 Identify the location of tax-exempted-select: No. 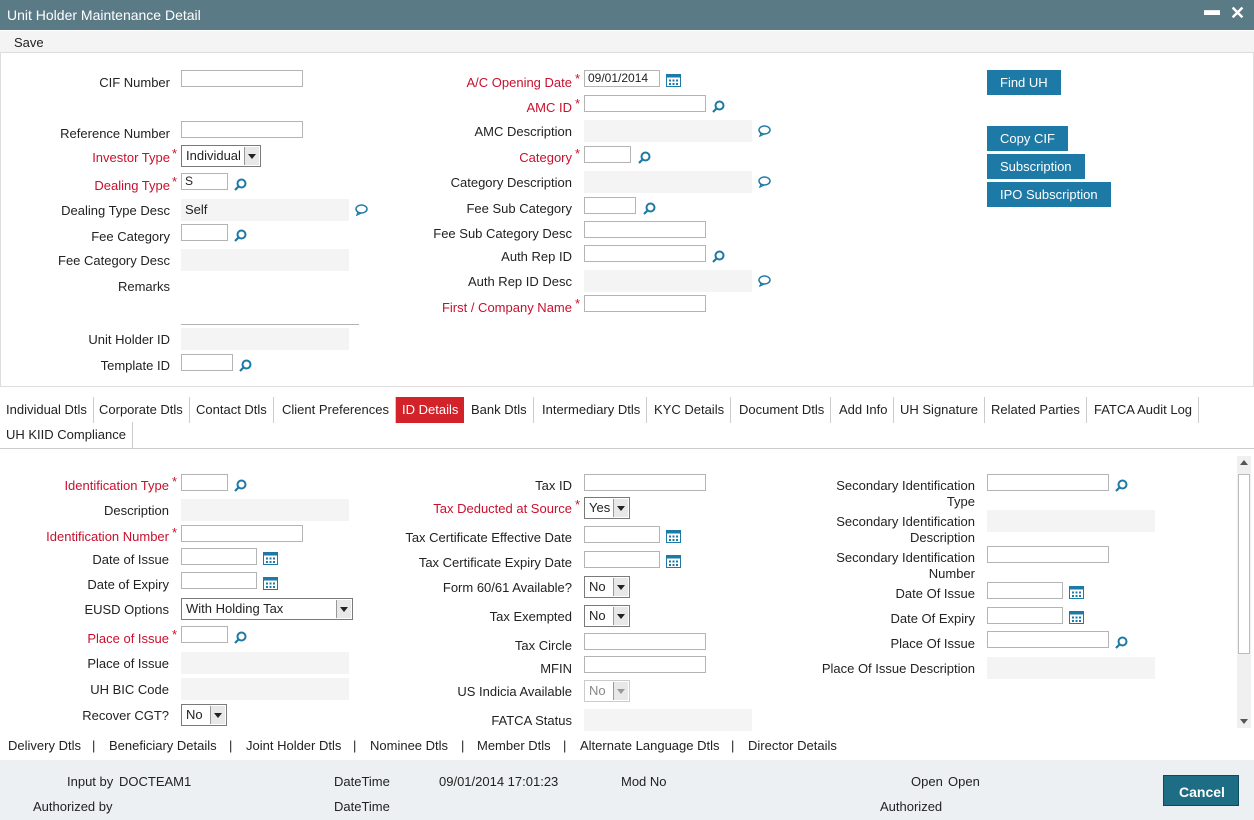
(607, 616).